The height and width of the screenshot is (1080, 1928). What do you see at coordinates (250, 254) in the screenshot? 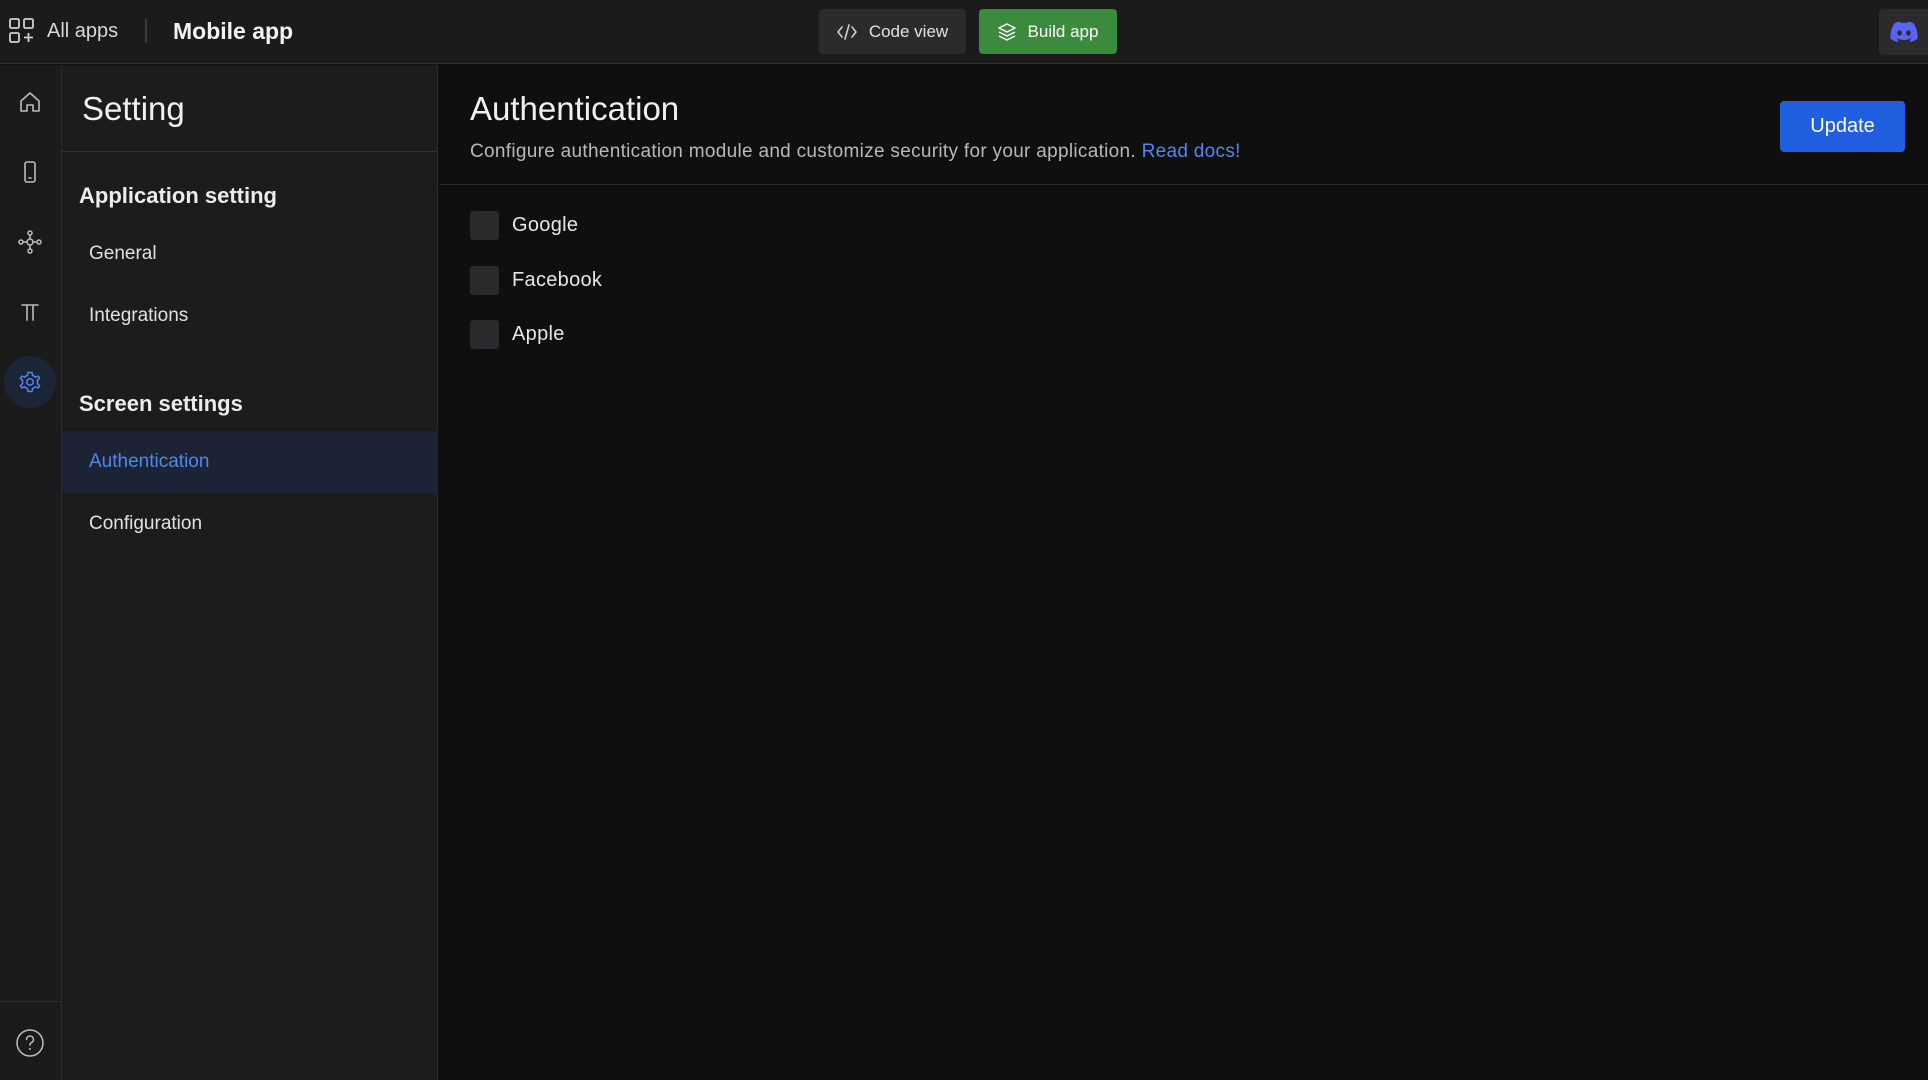
I see `nav-item-general: General` at bounding box center [250, 254].